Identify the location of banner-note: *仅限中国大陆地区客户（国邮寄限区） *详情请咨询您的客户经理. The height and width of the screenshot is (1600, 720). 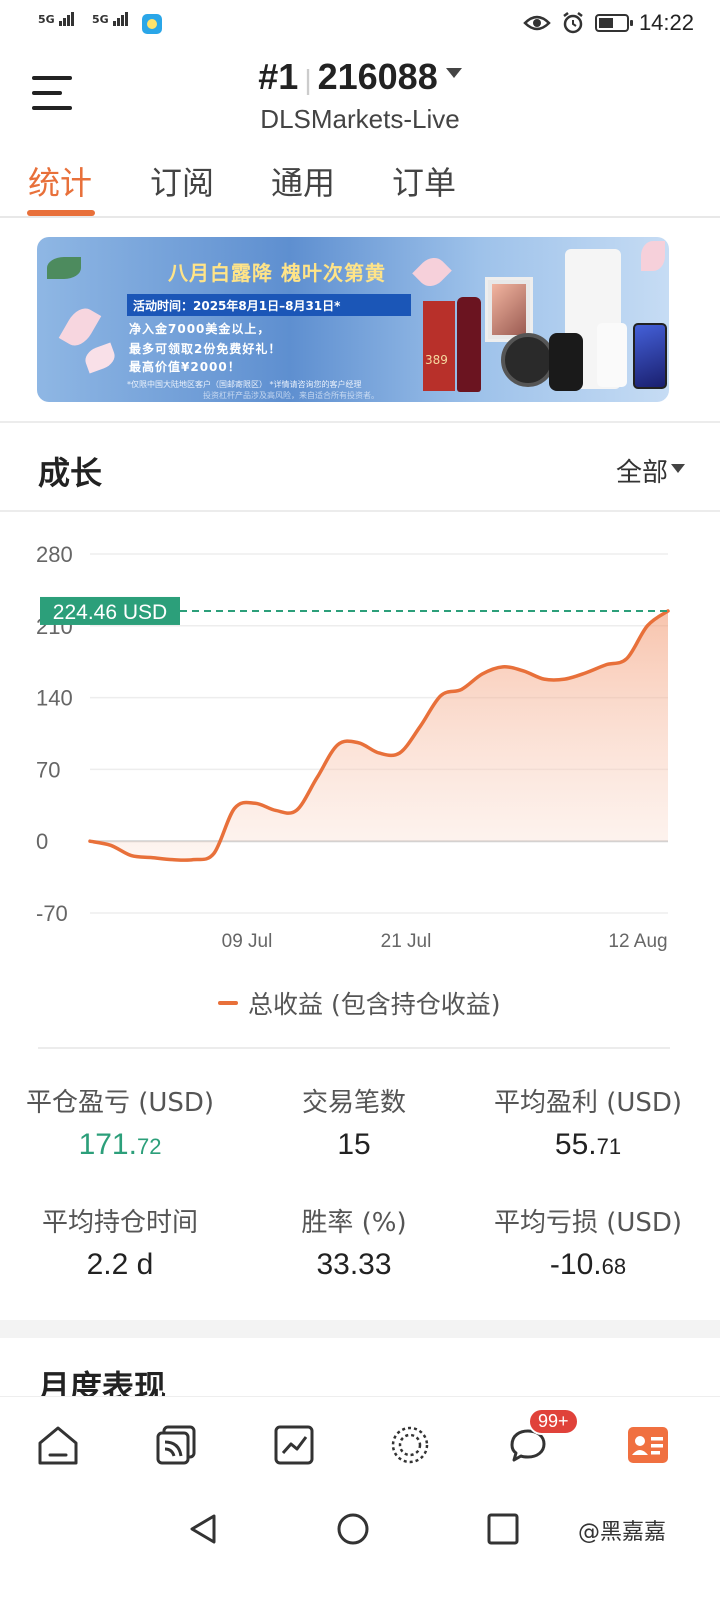
(244, 384).